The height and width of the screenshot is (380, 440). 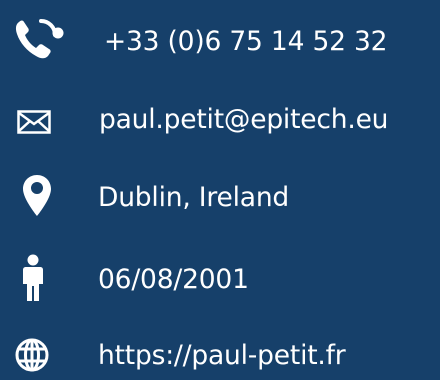 What do you see at coordinates (32, 355) in the screenshot?
I see `globe-icon` at bounding box center [32, 355].